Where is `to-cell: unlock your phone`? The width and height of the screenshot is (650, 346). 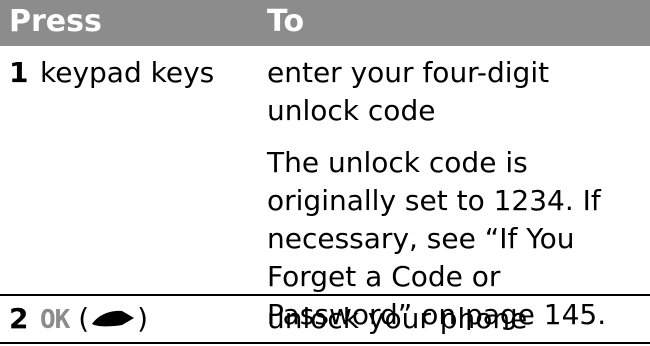 to-cell: unlock your phone is located at coordinates (397, 318).